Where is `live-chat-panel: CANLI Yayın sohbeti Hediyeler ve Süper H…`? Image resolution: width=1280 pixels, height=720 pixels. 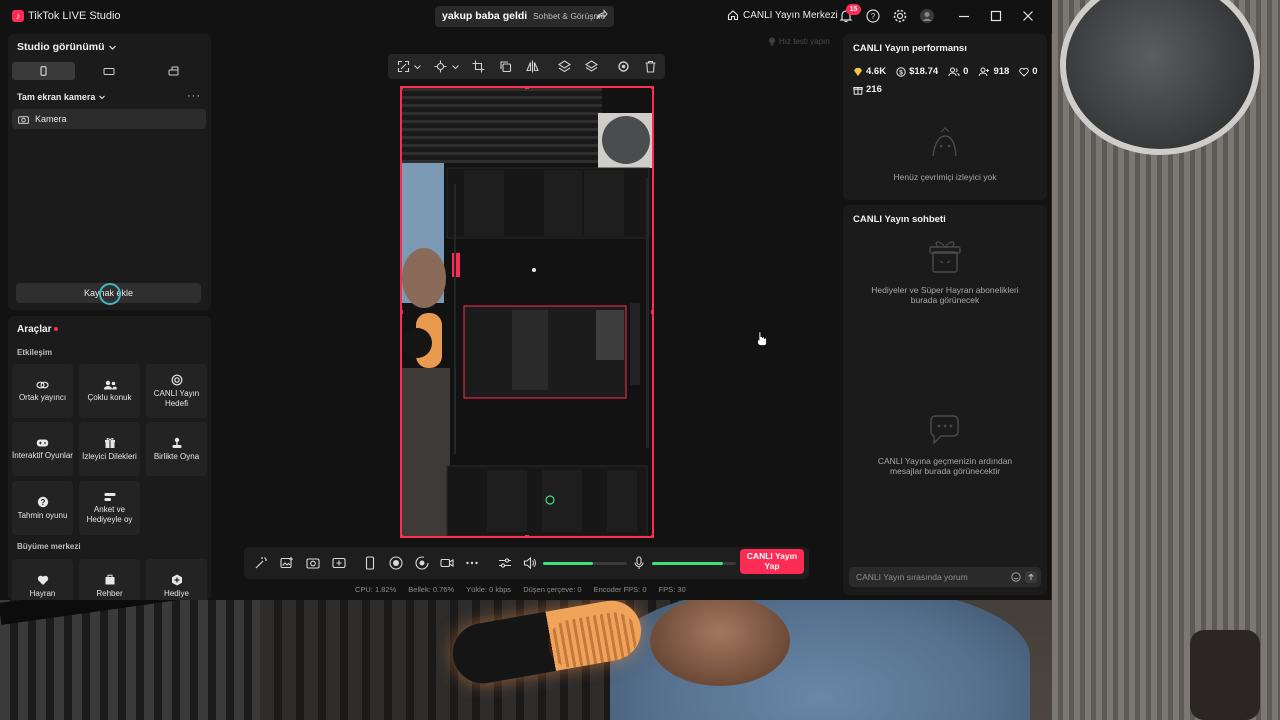 live-chat-panel: CANLI Yayın sohbeti Hediyeler ve Süper H… is located at coordinates (945, 400).